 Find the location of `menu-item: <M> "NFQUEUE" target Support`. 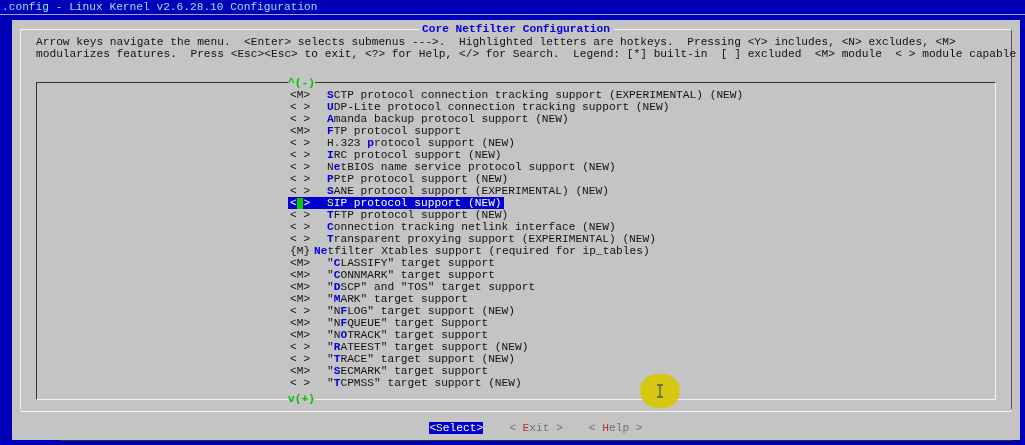

menu-item: <M> "NFQUEUE" target Support is located at coordinates (389, 323).